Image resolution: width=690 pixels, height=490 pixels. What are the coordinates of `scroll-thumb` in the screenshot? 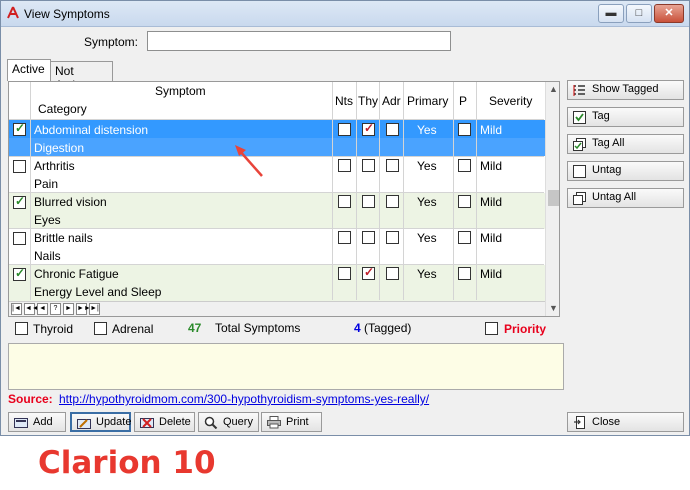 It's located at (553, 198).